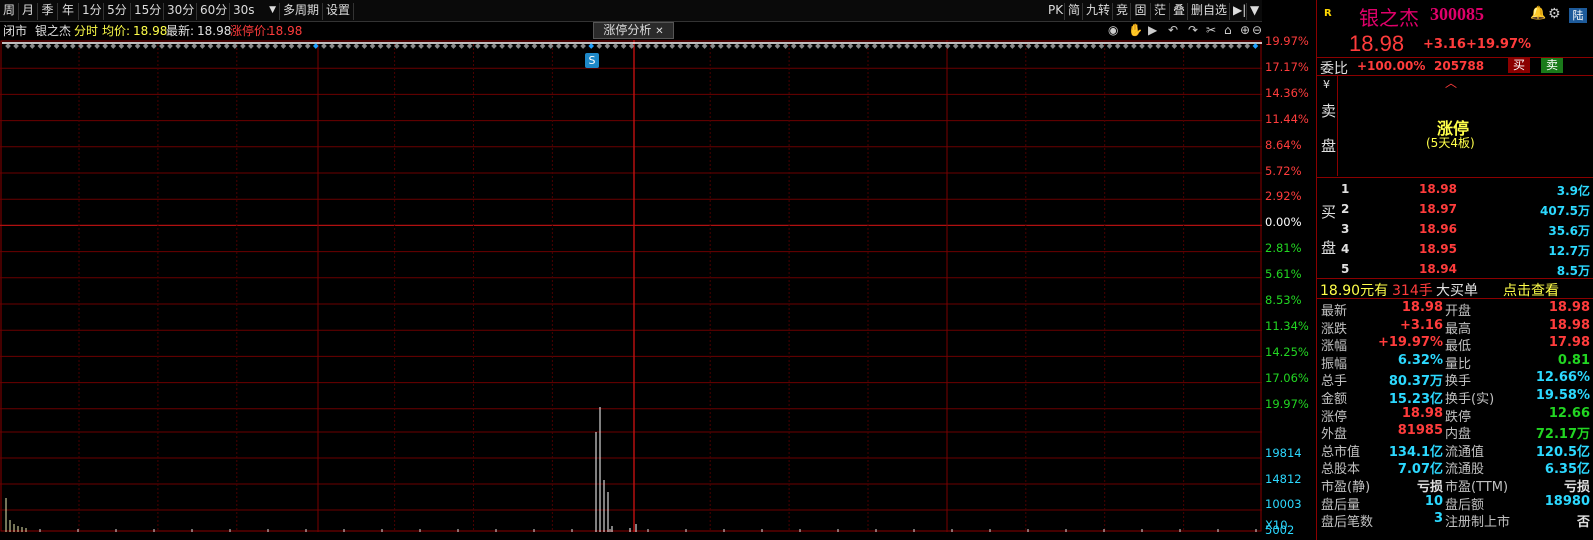 This screenshot has width=1593, height=540. I want to click on lock-icon: ⌂, so click(1228, 30).